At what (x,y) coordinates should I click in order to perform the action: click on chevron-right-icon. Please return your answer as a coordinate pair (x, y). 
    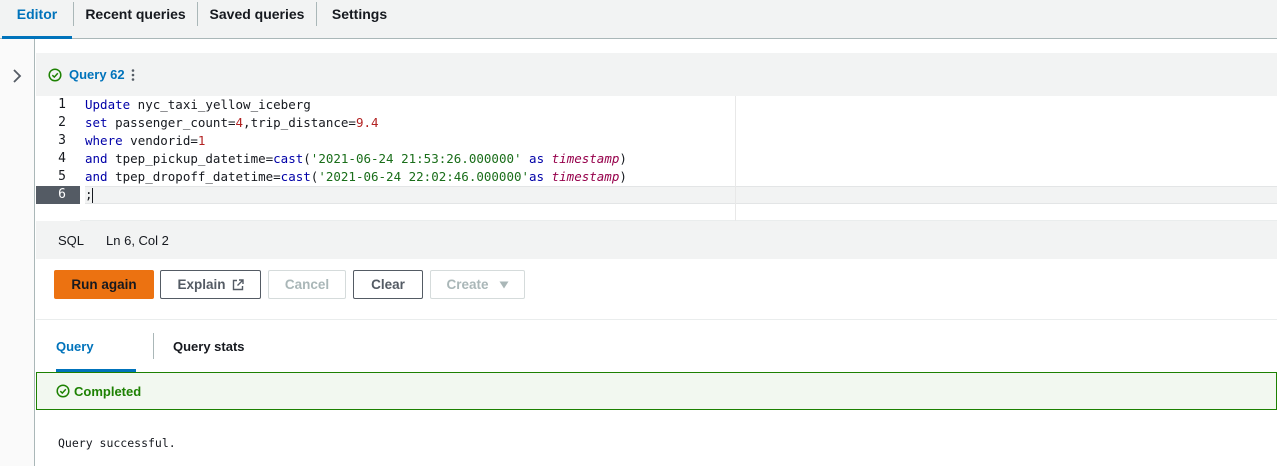
    Looking at the image, I should click on (17, 76).